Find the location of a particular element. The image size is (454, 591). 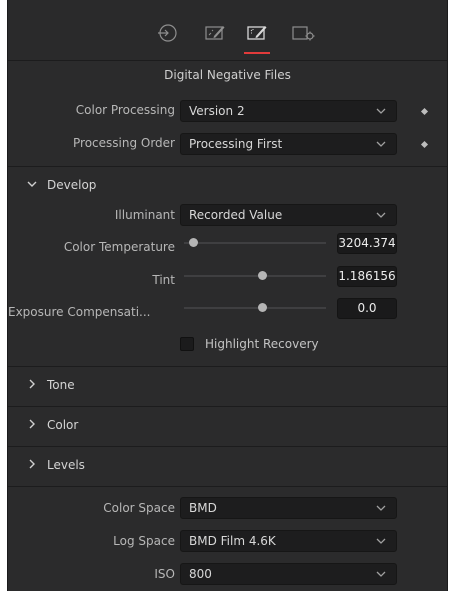

log-space-dropdown: BMD Film 4.6K is located at coordinates (288, 541).